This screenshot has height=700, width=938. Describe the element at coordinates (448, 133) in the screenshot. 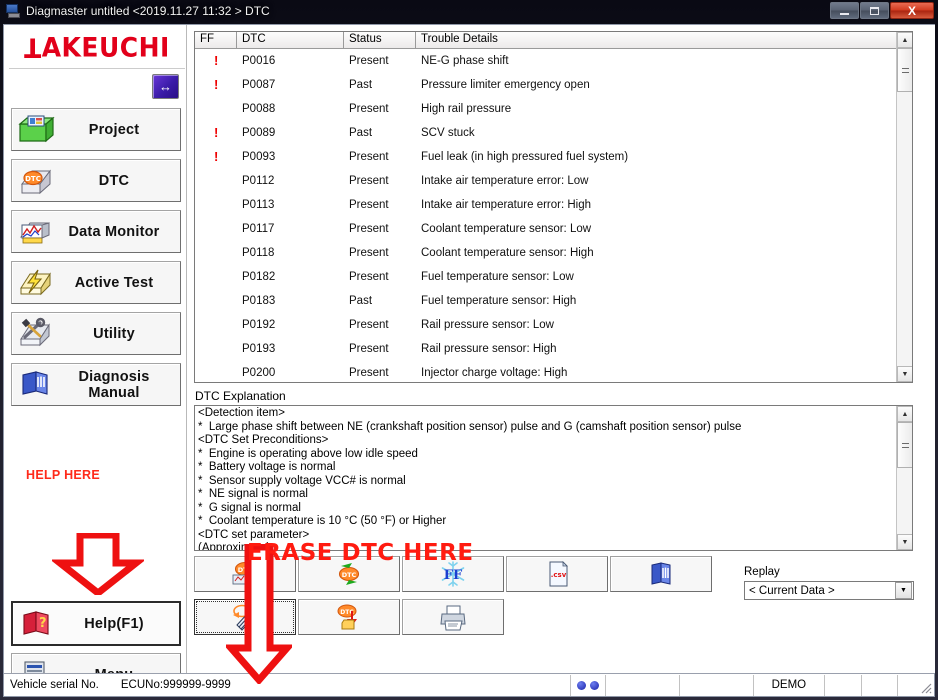

I see `cell-details: SCV stuck` at that location.